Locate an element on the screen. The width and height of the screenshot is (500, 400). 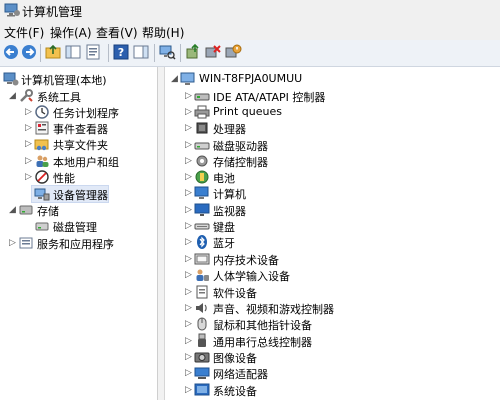
device-category-label: 计算机 is located at coordinates (229, 194).